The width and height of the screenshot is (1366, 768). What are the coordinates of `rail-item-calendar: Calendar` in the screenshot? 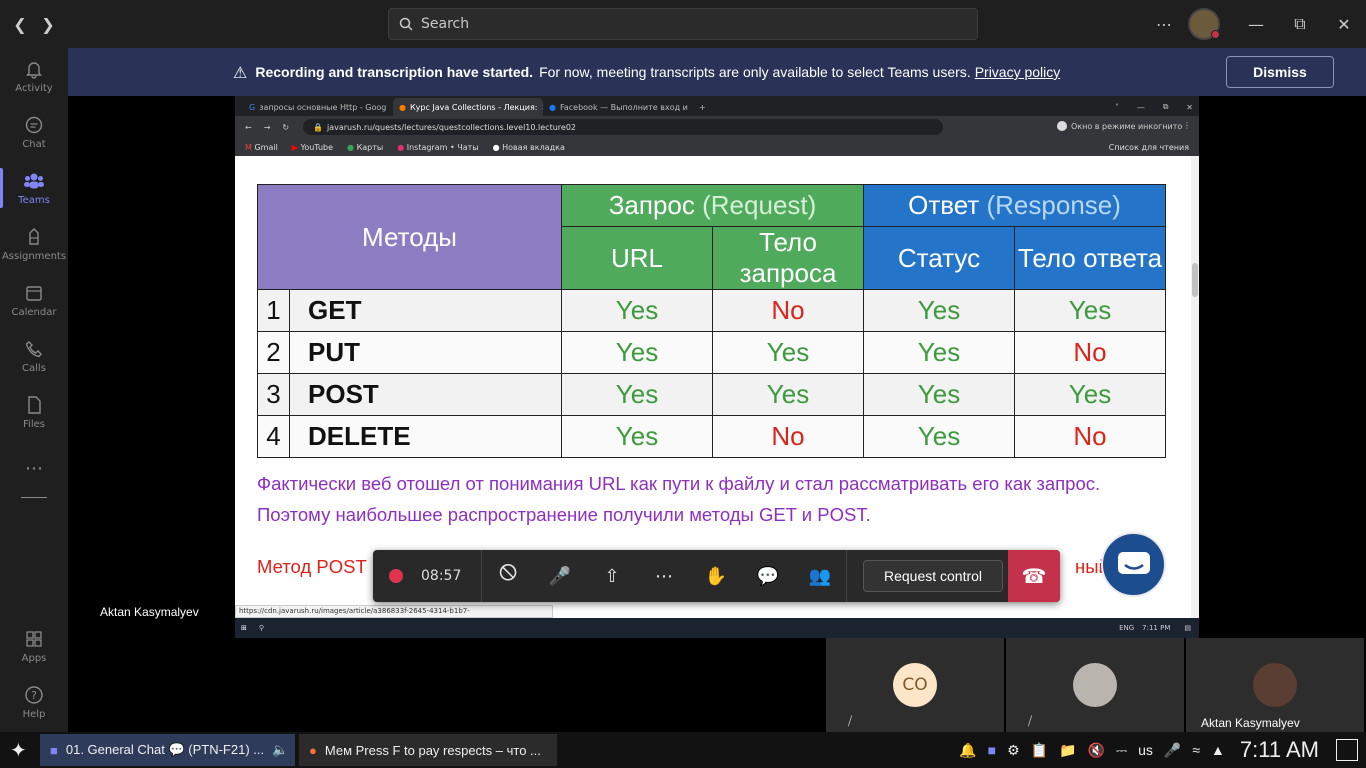 It's located at (34, 300).